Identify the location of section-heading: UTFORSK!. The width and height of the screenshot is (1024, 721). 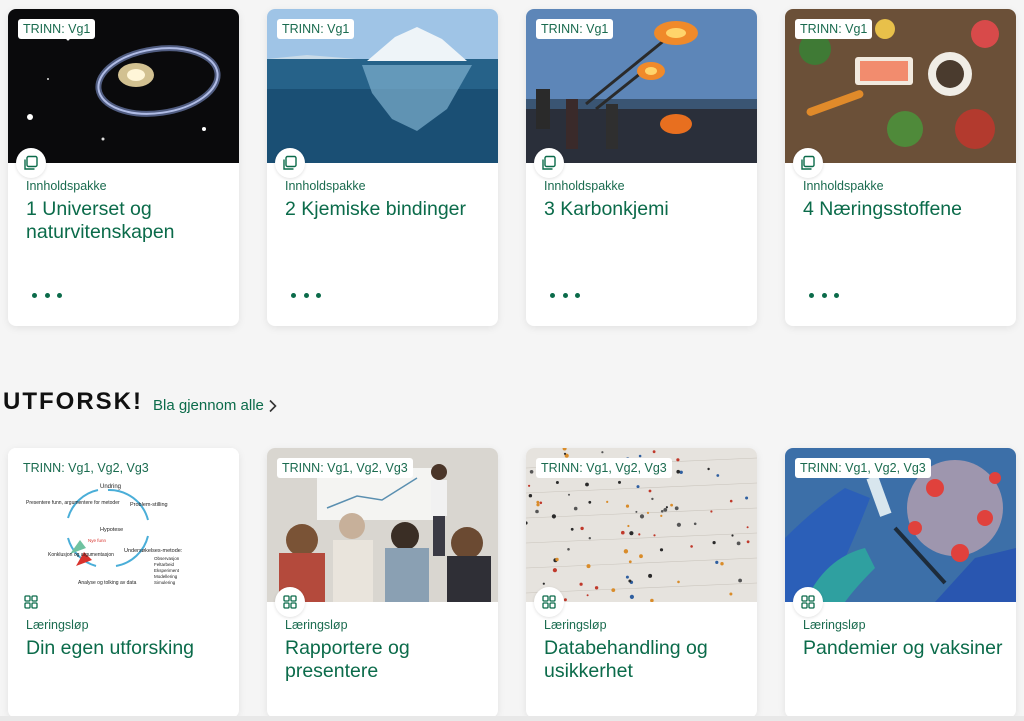
(73, 401).